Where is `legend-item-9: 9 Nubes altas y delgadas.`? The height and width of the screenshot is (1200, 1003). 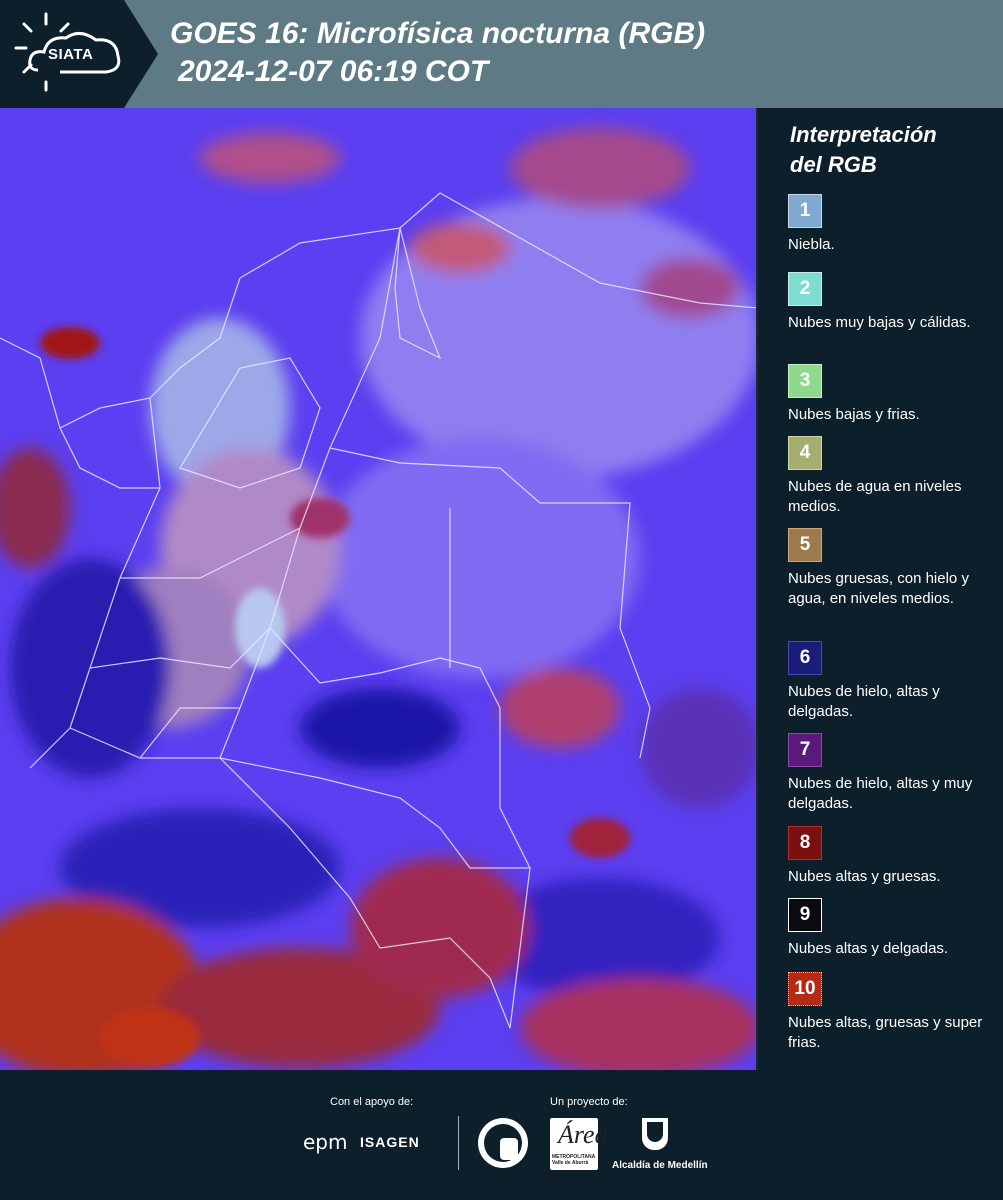
legend-item-9: 9 Nubes altas y delgadas. is located at coordinates (890, 928).